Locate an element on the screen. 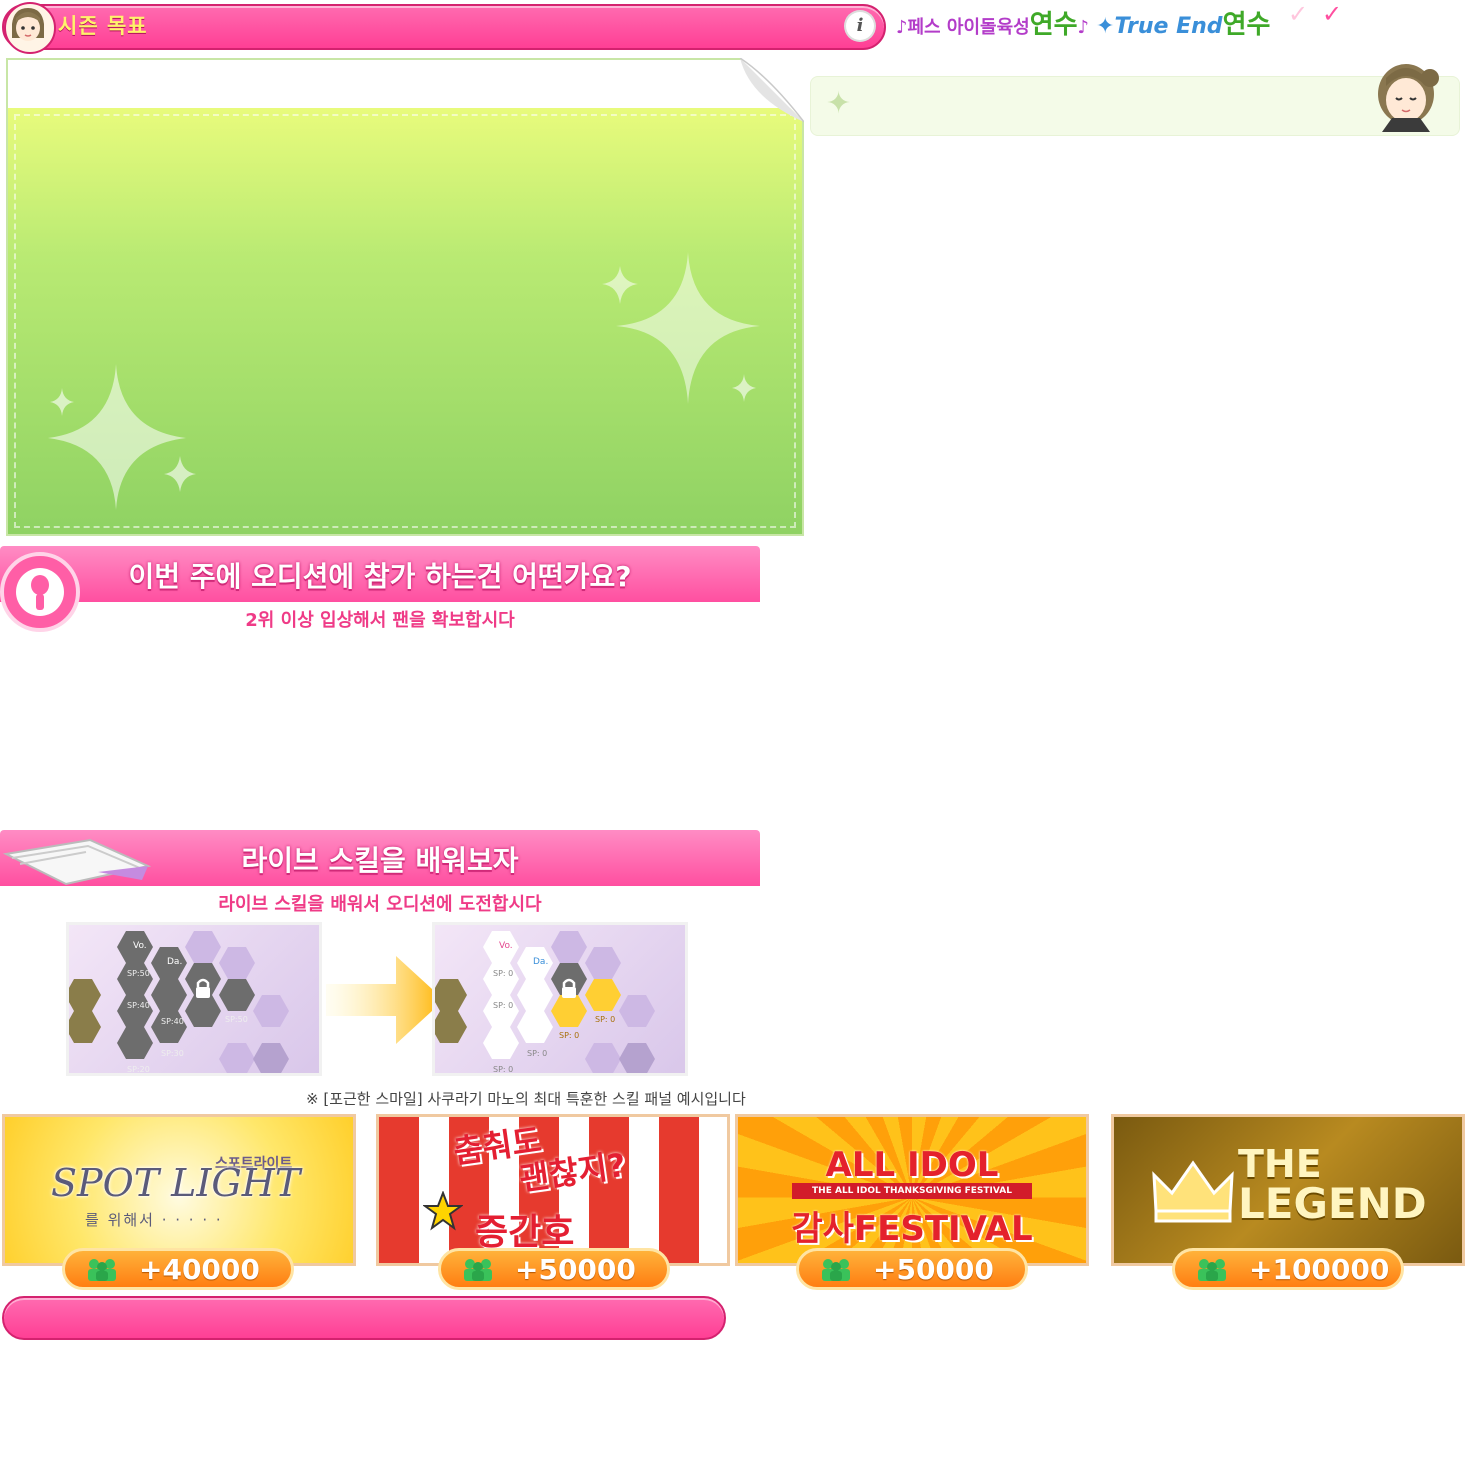 This screenshot has height=1466, width=1466. fes-logo-suffix: 연수 is located at coordinates (1053, 25).